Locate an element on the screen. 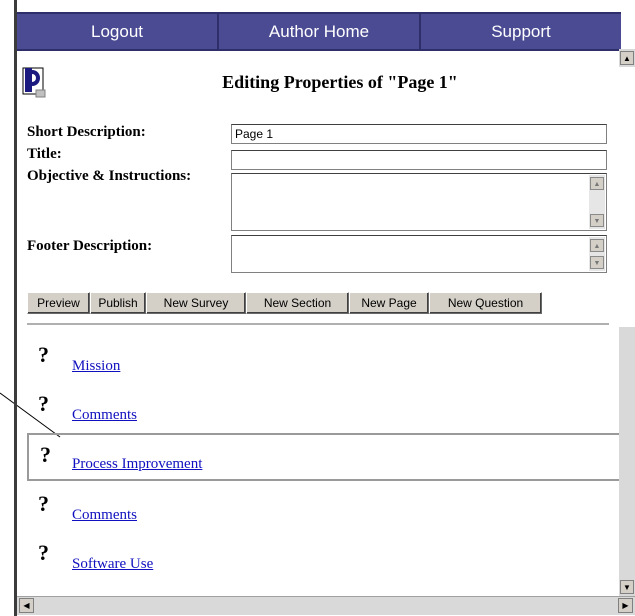 Image resolution: width=635 pixels, height=616 pixels. top-navigation-bar: Logout Author Home Support is located at coordinates (319, 31).